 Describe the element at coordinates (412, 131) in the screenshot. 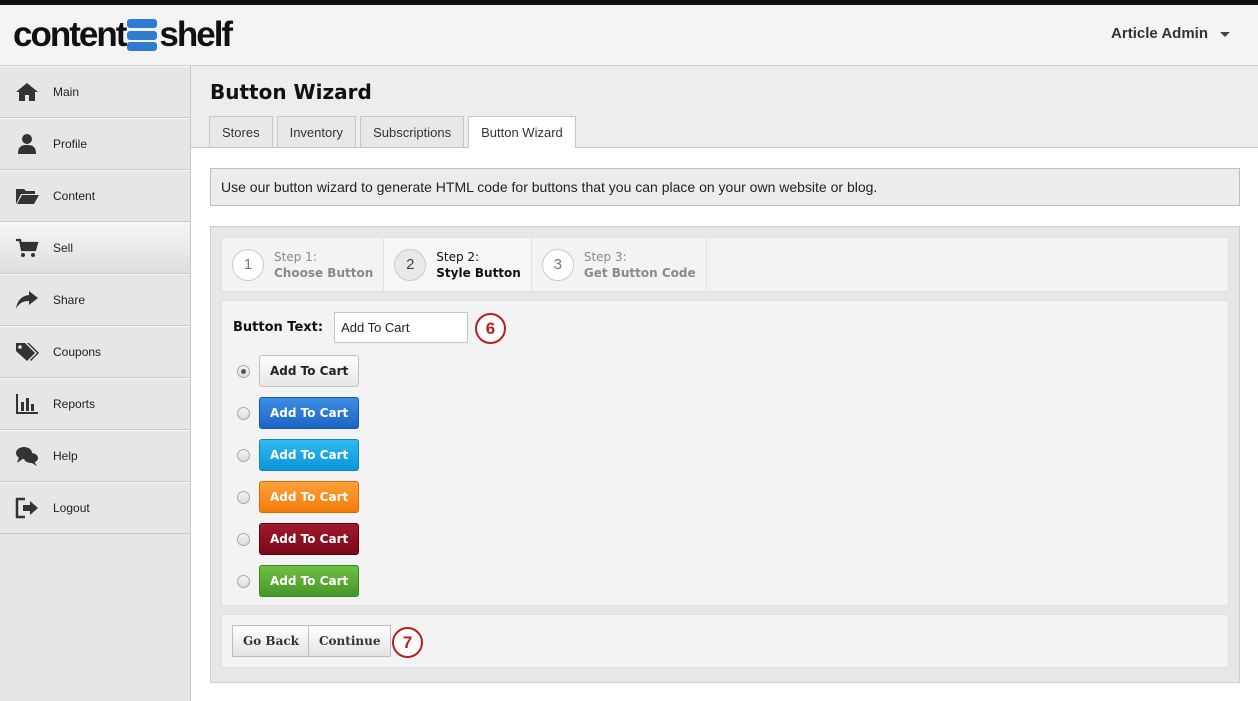

I see `tab-subscriptions: Subscriptions` at that location.